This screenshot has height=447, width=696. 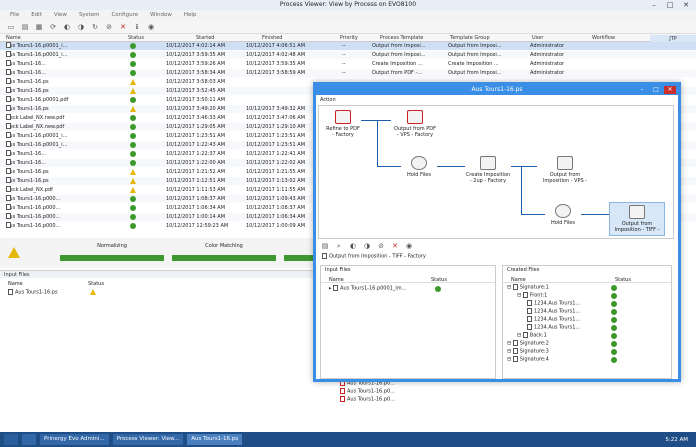 What do you see at coordinates (124, 15) in the screenshot?
I see `menu-configure: Configure` at bounding box center [124, 15].